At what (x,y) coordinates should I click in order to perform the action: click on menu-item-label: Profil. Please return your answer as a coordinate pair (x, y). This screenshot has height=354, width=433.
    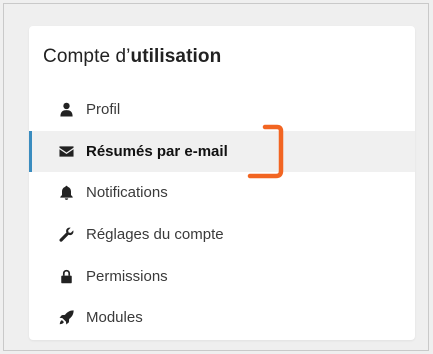
    Looking at the image, I should click on (103, 110).